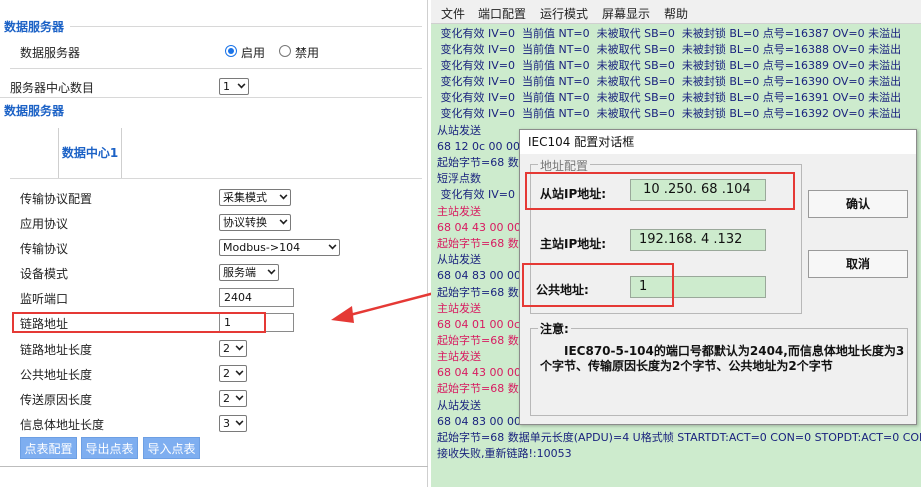 The width and height of the screenshot is (921, 487). What do you see at coordinates (479, 146) in the screenshot?
I see `log-line: 68 12 0c 00 00` at bounding box center [479, 146].